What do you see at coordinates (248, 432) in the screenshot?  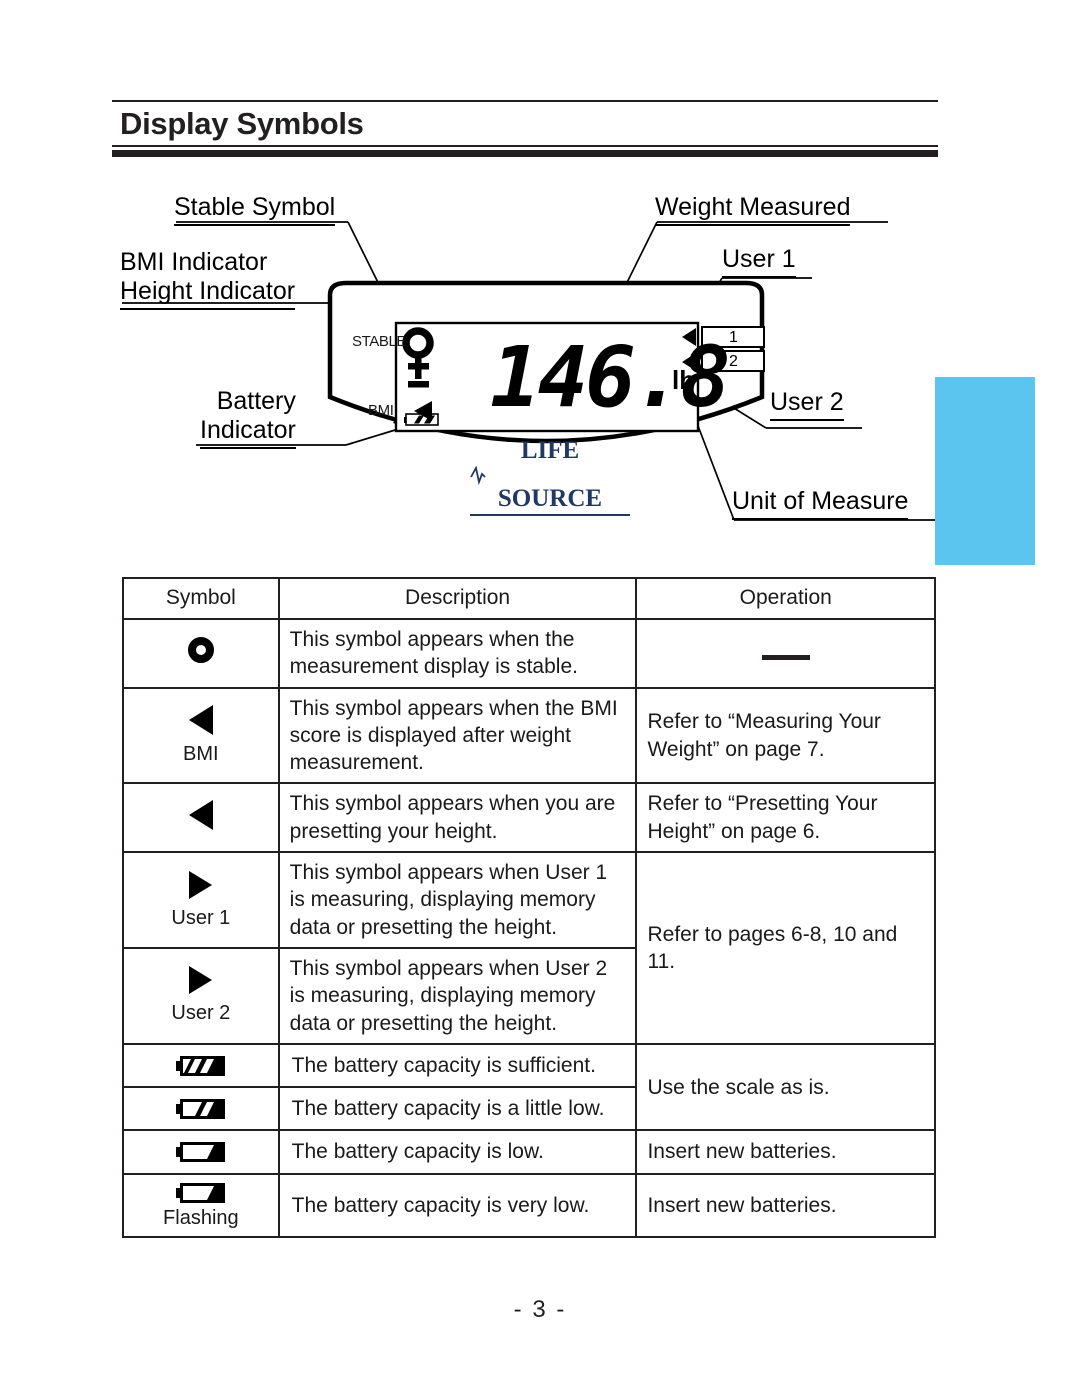 I see `callout-indicator-label: Indicator` at bounding box center [248, 432].